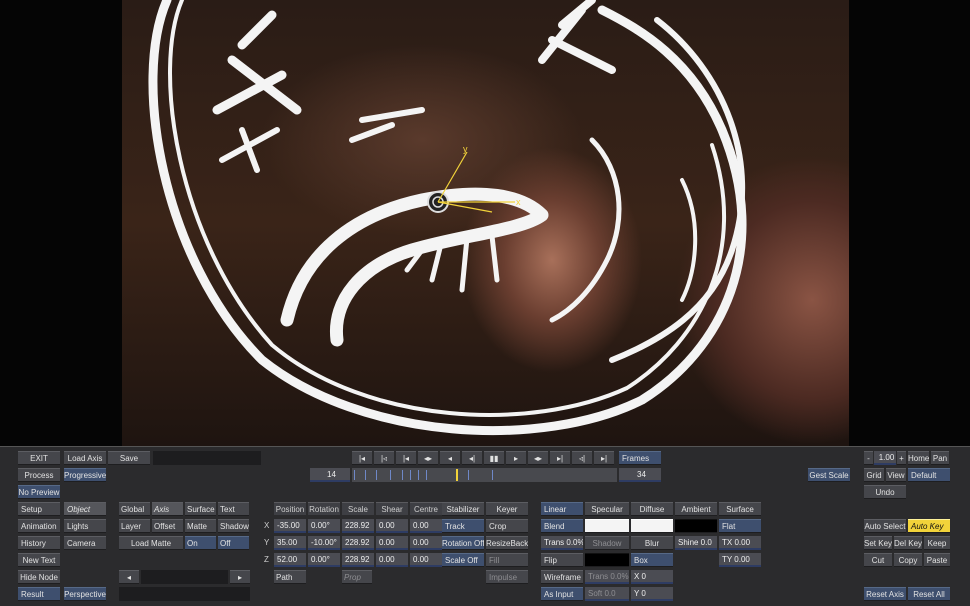 The height and width of the screenshot is (606, 970). I want to click on grid-button: Grid, so click(874, 475).